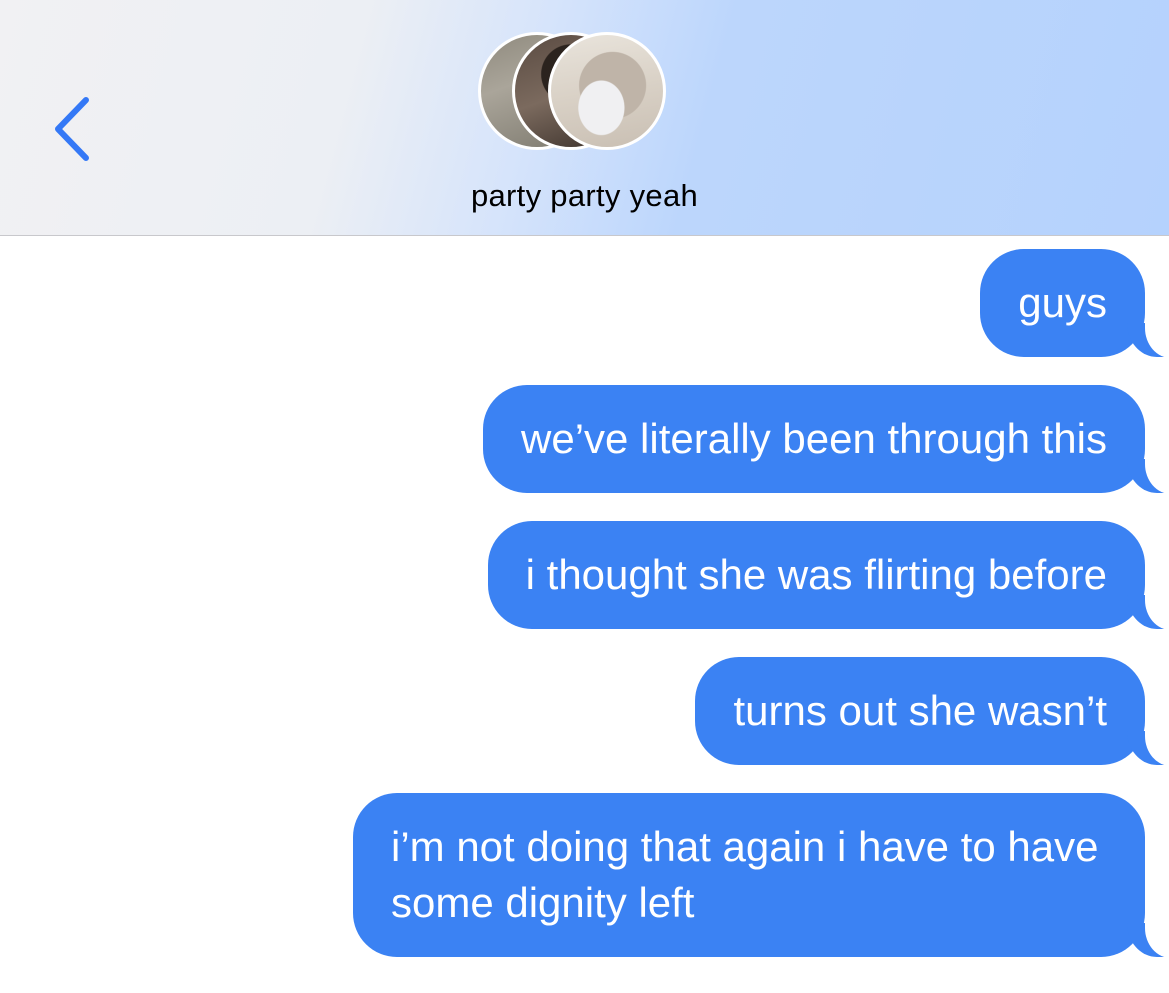 The height and width of the screenshot is (993, 1169). Describe the element at coordinates (920, 710) in the screenshot. I see `message-text: turns out she wasn’t` at that location.